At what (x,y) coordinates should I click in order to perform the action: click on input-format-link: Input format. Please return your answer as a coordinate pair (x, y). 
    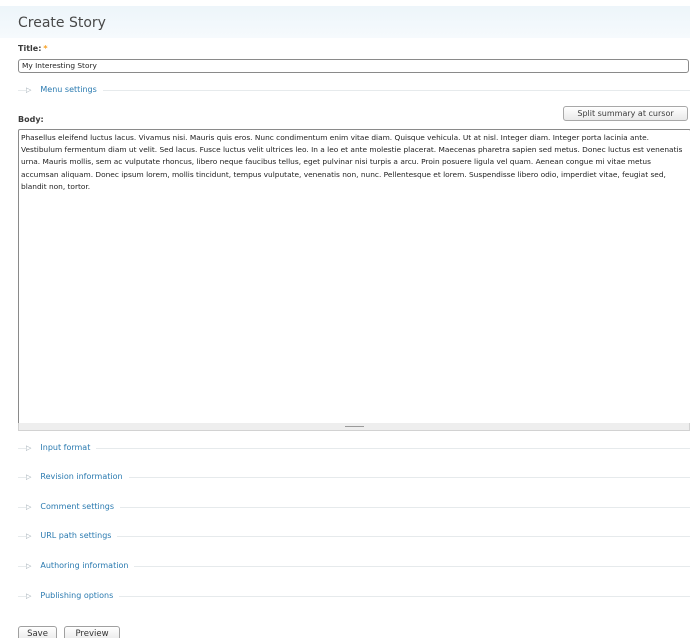
    Looking at the image, I should click on (65, 448).